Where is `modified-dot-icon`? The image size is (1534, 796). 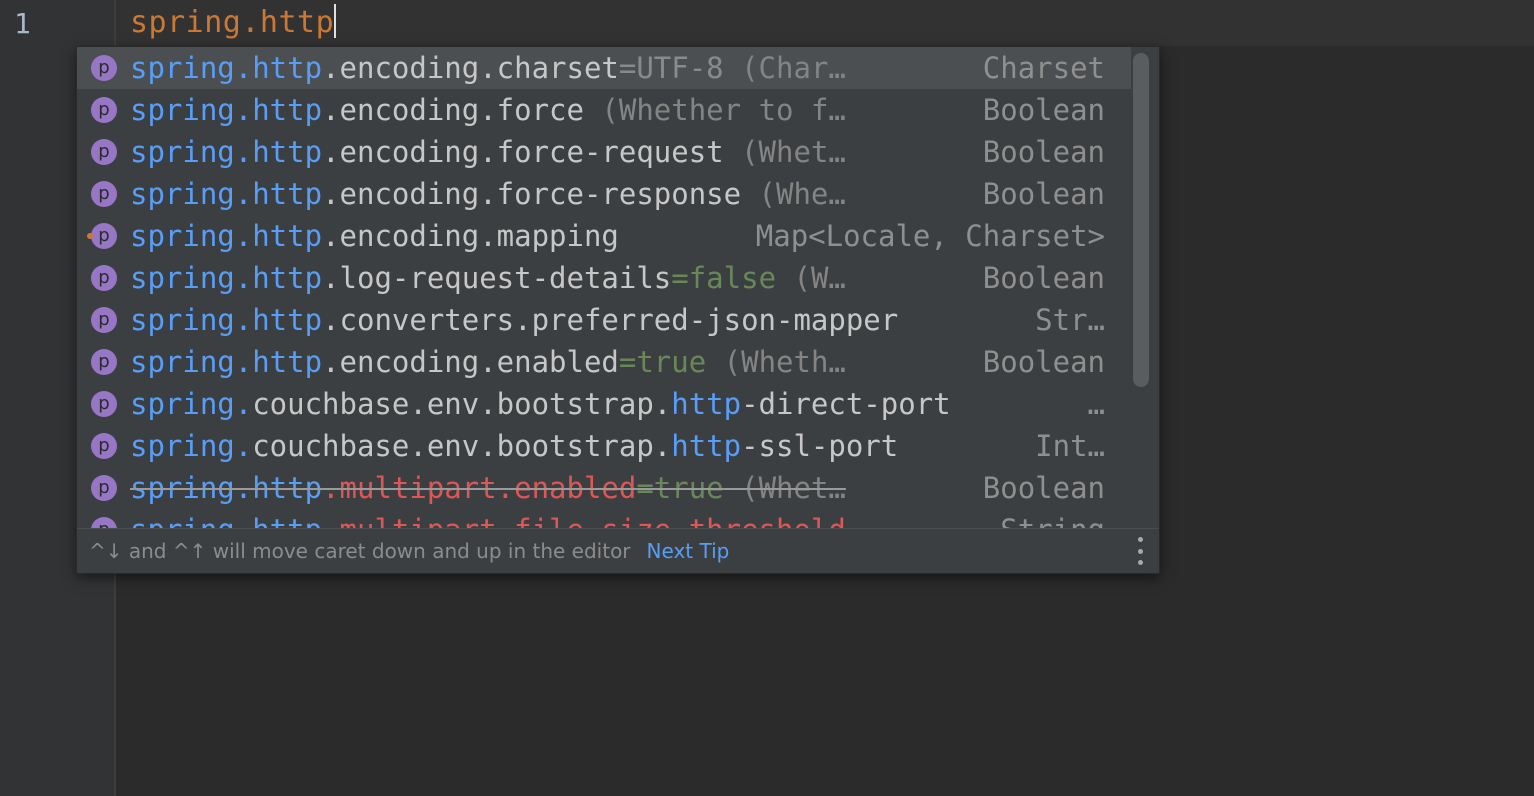 modified-dot-icon is located at coordinates (90, 236).